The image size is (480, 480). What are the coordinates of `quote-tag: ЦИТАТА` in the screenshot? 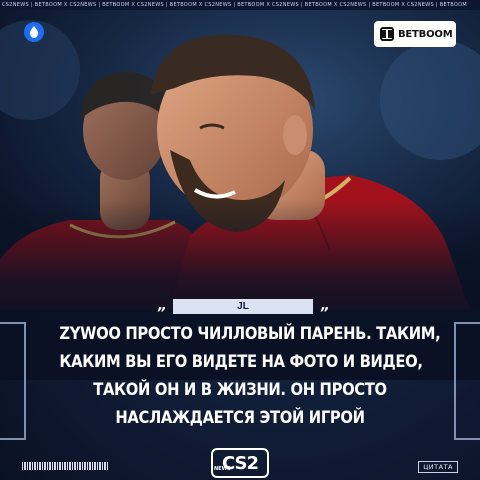 It's located at (438, 467).